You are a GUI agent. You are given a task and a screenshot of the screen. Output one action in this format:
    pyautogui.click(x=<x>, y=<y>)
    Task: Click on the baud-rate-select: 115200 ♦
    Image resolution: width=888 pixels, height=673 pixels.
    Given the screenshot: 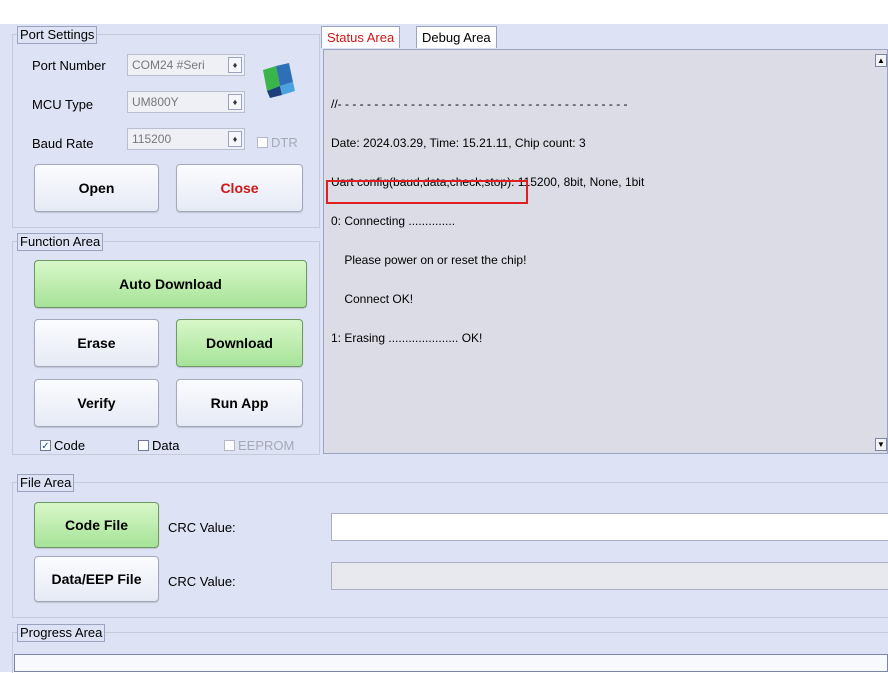 What is the action you would take?
    pyautogui.click(x=186, y=139)
    